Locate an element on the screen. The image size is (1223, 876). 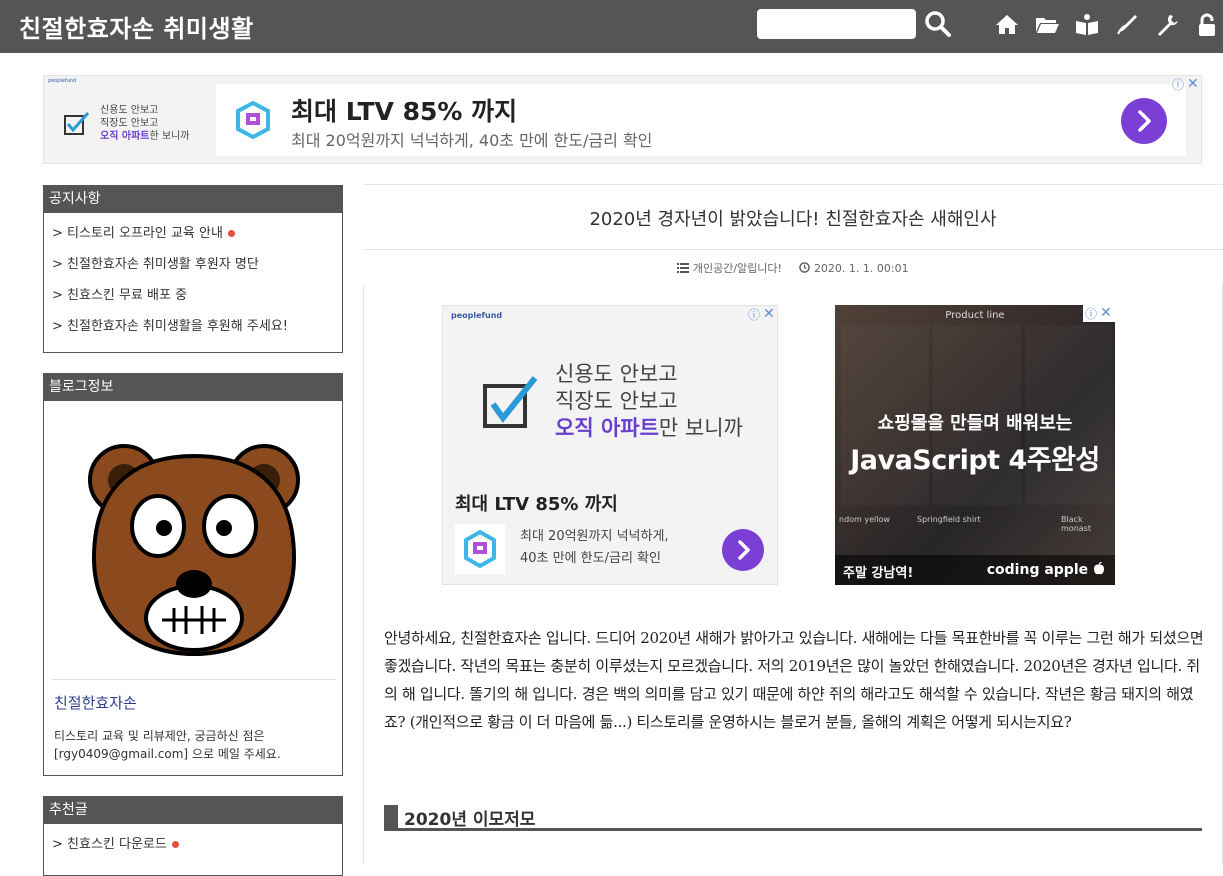
ad-tail: 한 보니까 is located at coordinates (169, 136).